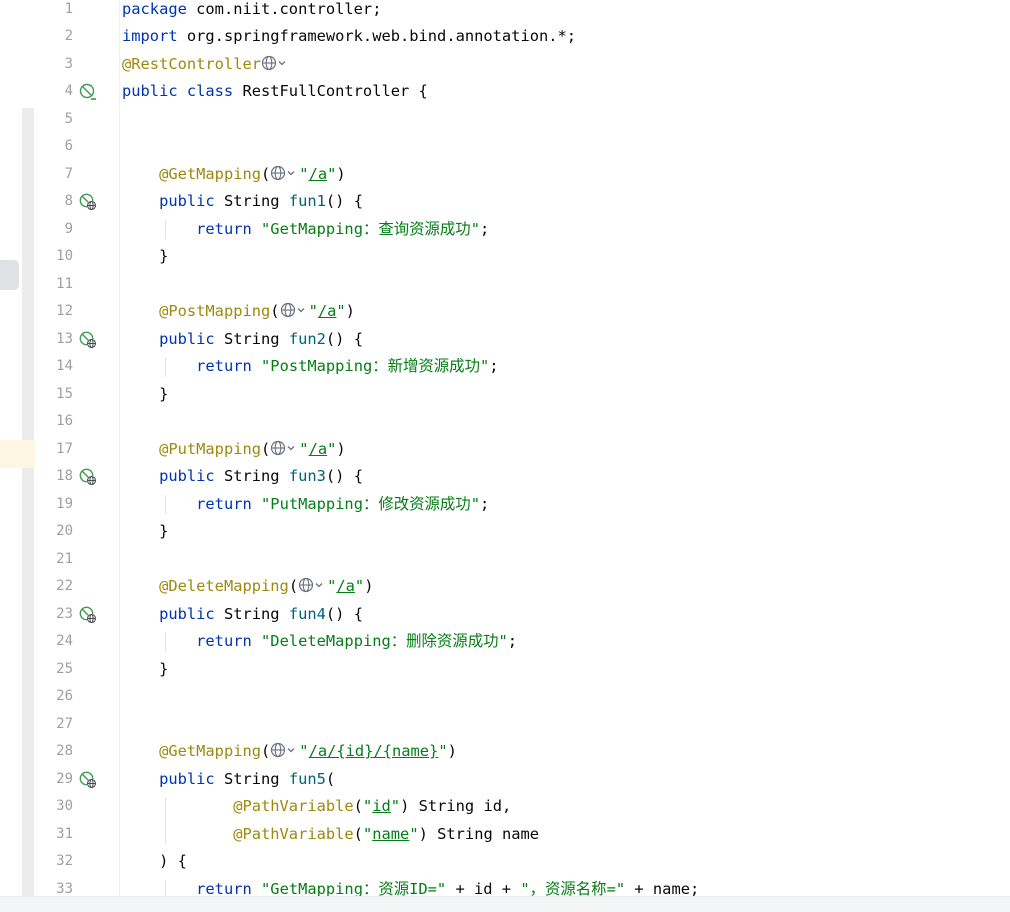 The width and height of the screenshot is (1010, 912). What do you see at coordinates (68, 173) in the screenshot?
I see `line-number: 7` at bounding box center [68, 173].